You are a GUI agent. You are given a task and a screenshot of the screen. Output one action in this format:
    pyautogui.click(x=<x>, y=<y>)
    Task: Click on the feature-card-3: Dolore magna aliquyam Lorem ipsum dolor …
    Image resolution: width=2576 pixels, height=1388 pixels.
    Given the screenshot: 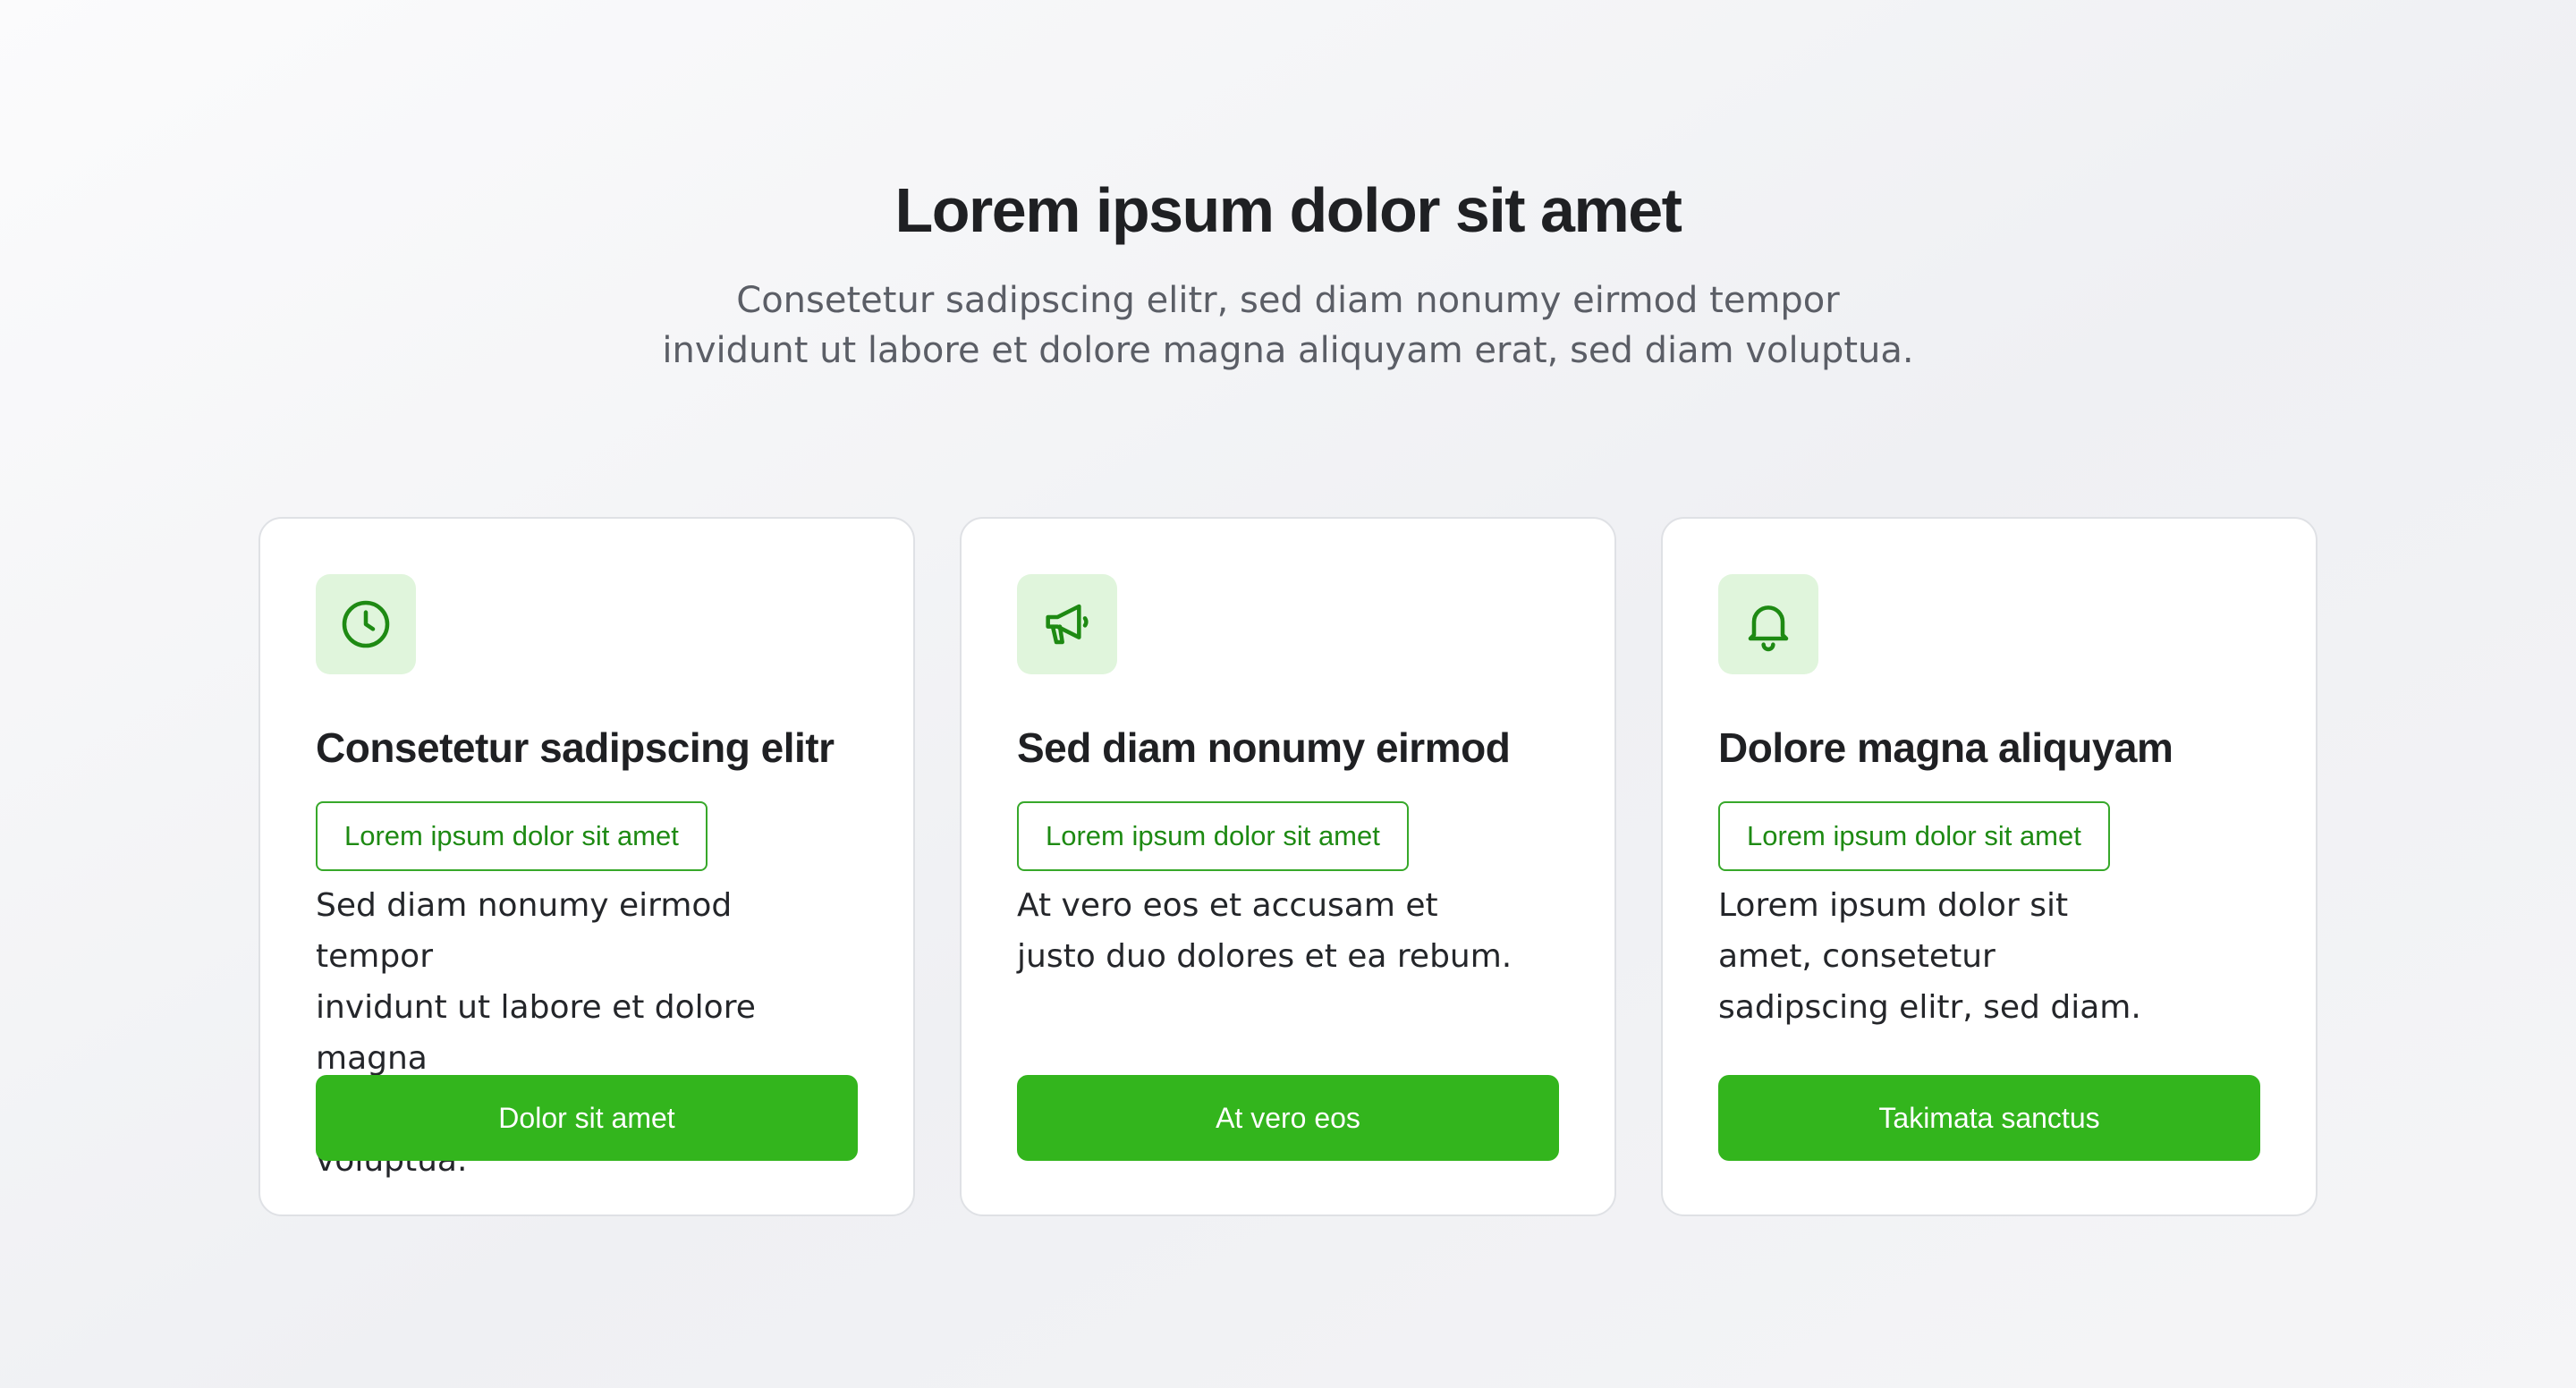 What is the action you would take?
    pyautogui.click(x=1989, y=867)
    